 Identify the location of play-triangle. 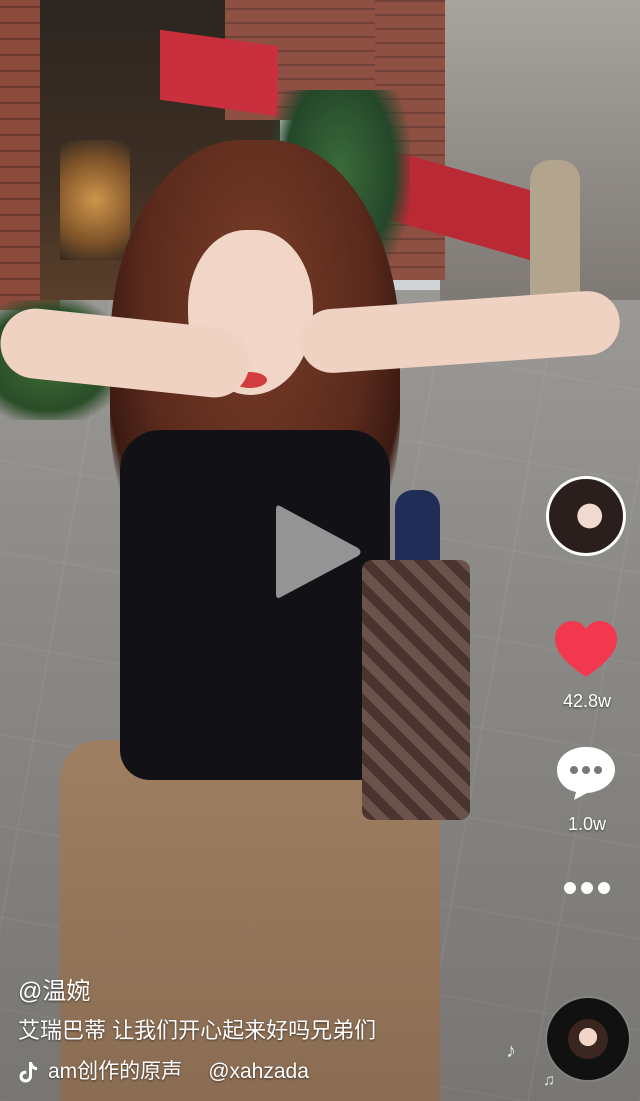
(318, 551).